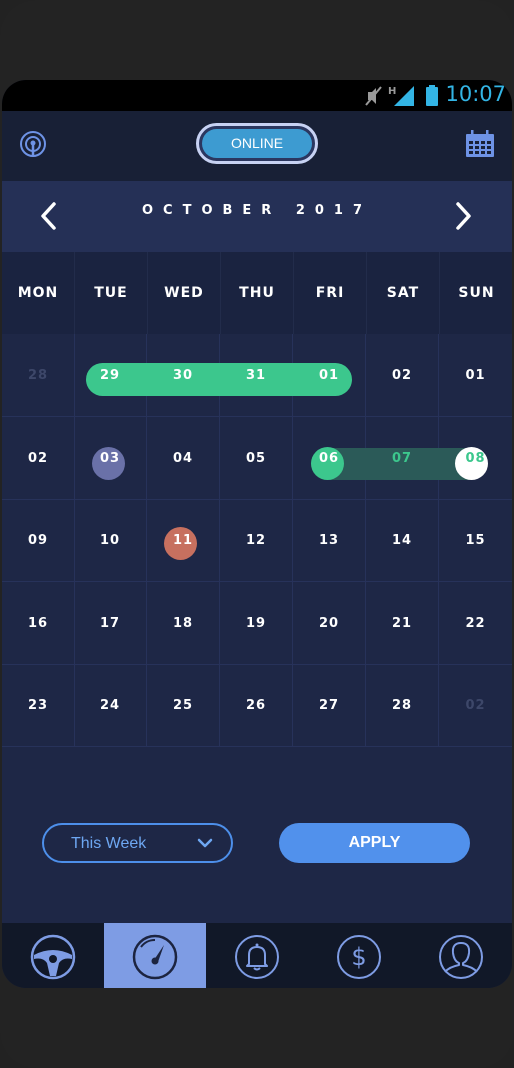  What do you see at coordinates (110, 706) in the screenshot?
I see `day-cell: 24` at bounding box center [110, 706].